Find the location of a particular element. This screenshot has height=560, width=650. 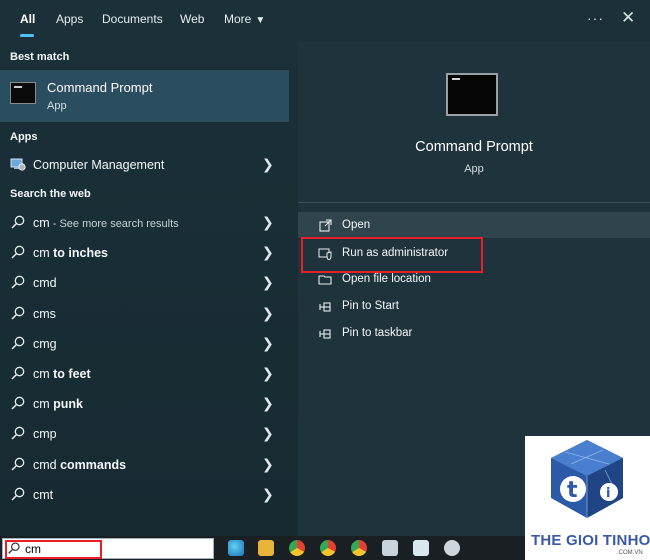

best-match-title: Command Prompt is located at coordinates (100, 87).